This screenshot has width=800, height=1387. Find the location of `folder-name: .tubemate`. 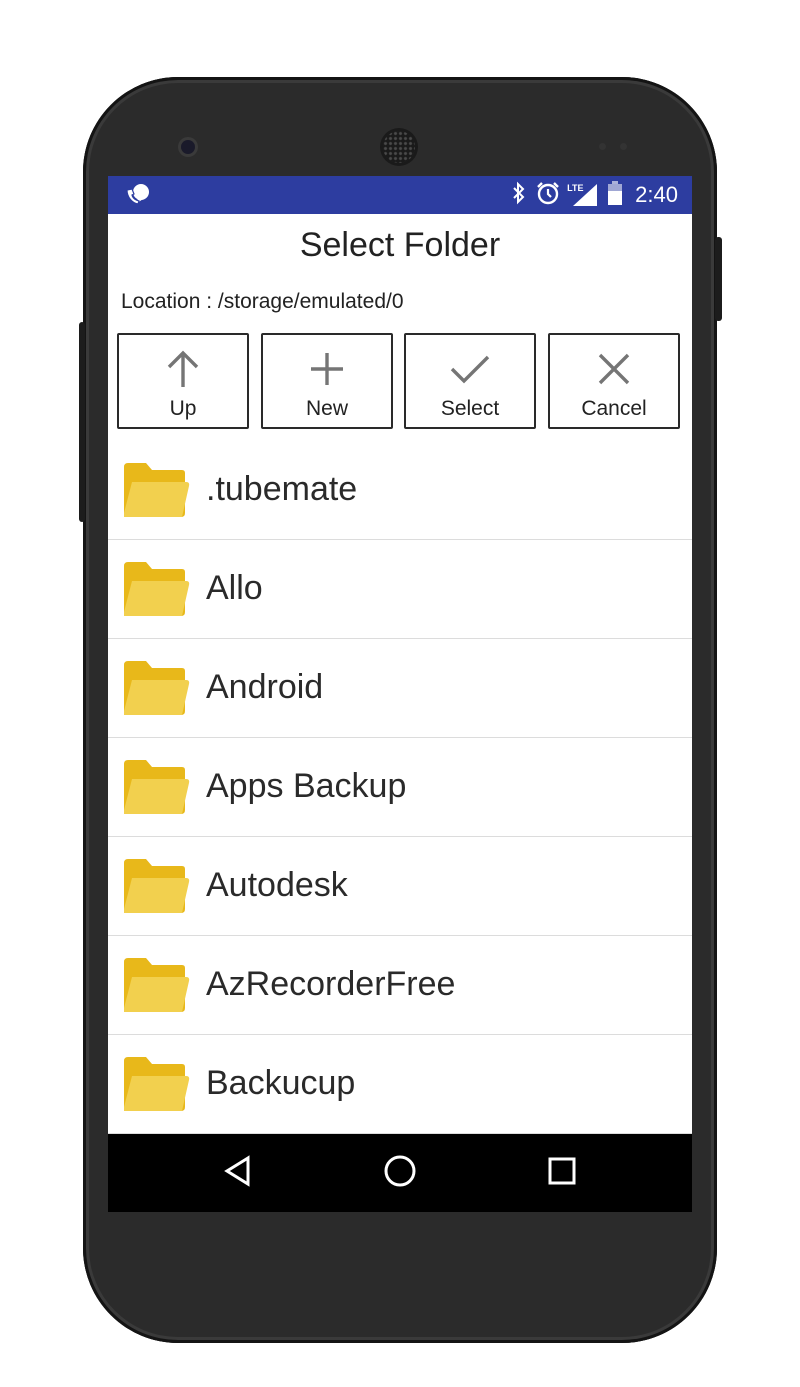

folder-name: .tubemate is located at coordinates (282, 489).